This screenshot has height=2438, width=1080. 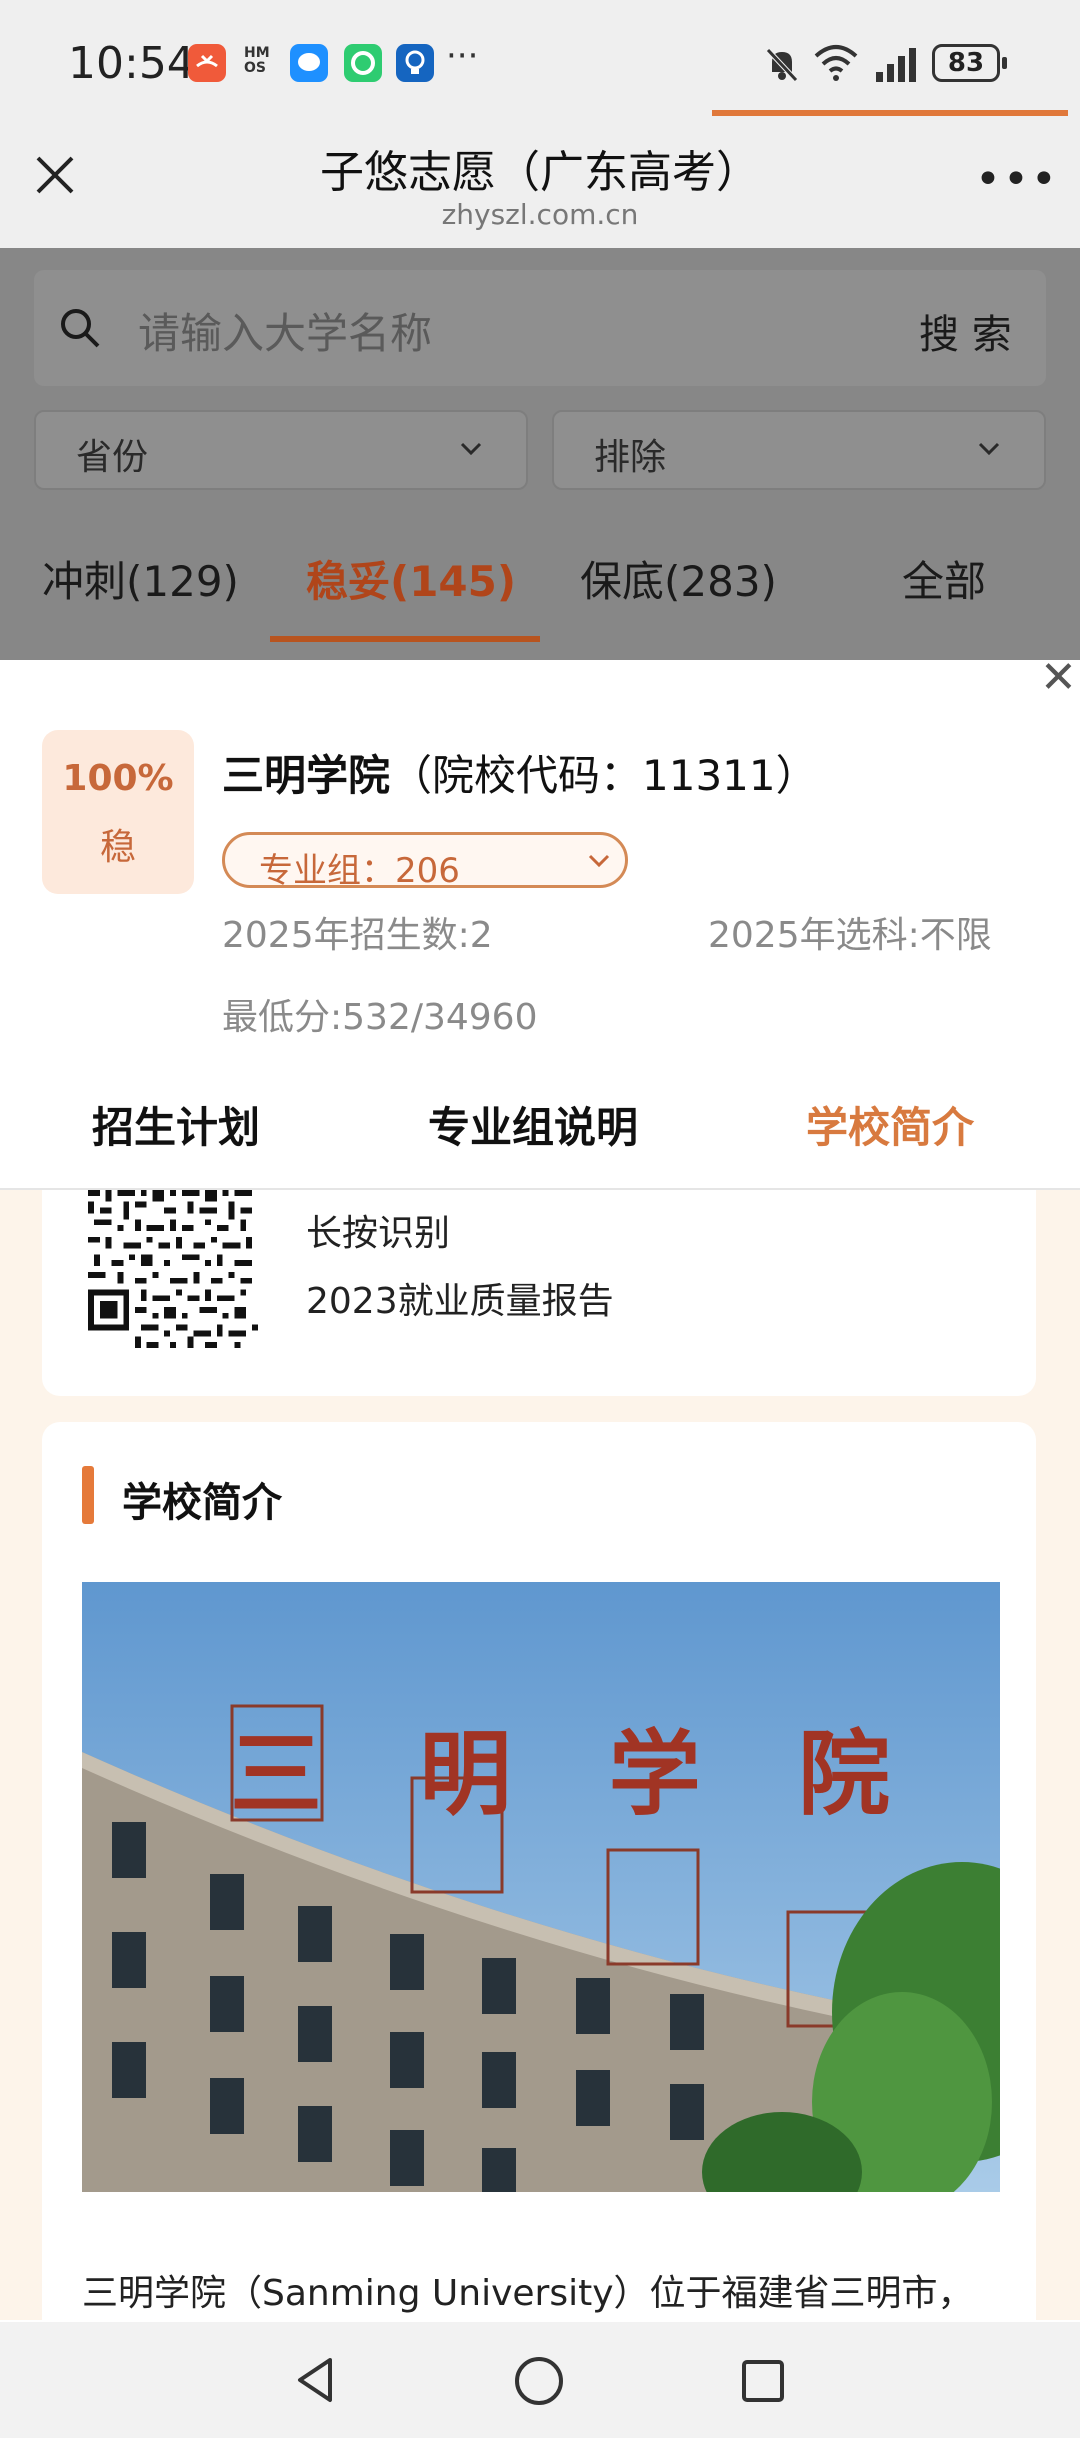 What do you see at coordinates (678, 578) in the screenshot?
I see `tab-safe: 保底(283)` at bounding box center [678, 578].